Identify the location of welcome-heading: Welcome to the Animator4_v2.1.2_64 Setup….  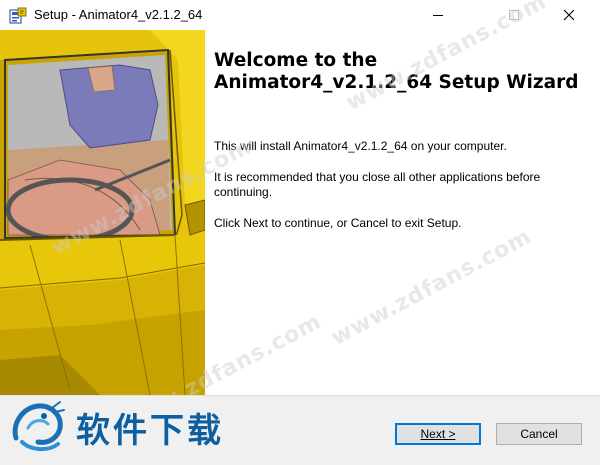
(396, 71).